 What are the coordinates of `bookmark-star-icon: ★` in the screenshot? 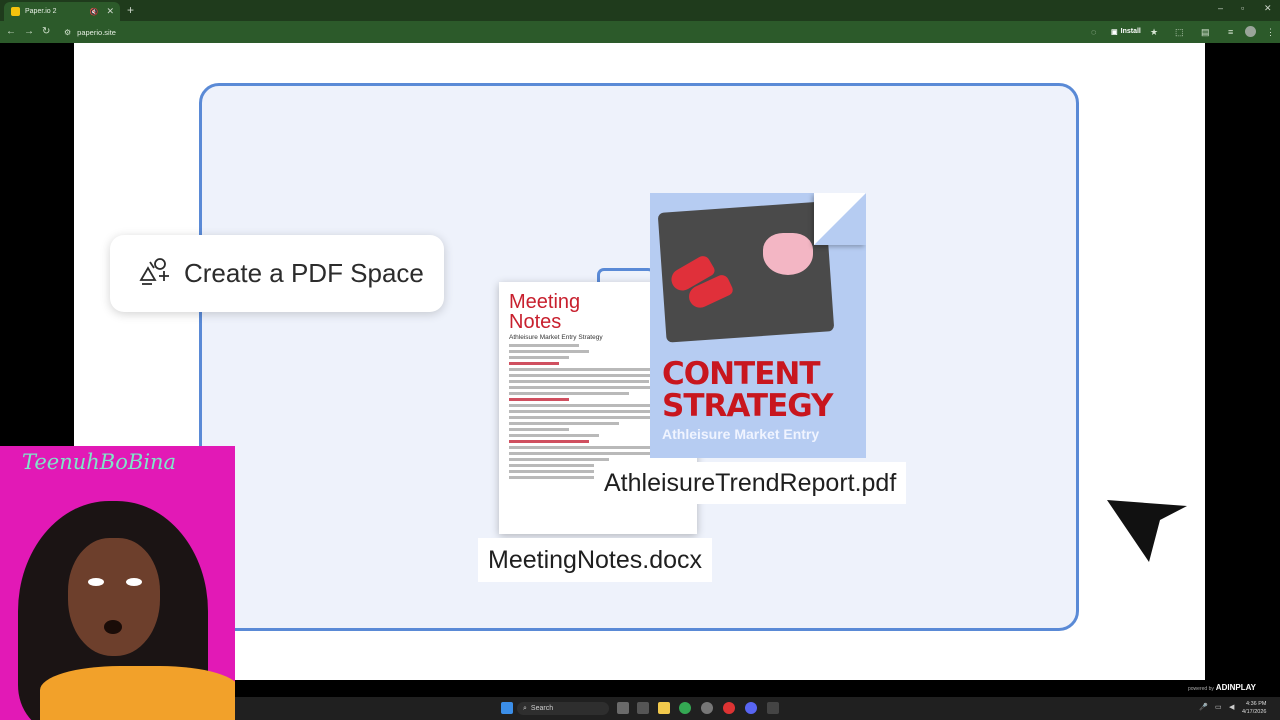 It's located at (1154, 32).